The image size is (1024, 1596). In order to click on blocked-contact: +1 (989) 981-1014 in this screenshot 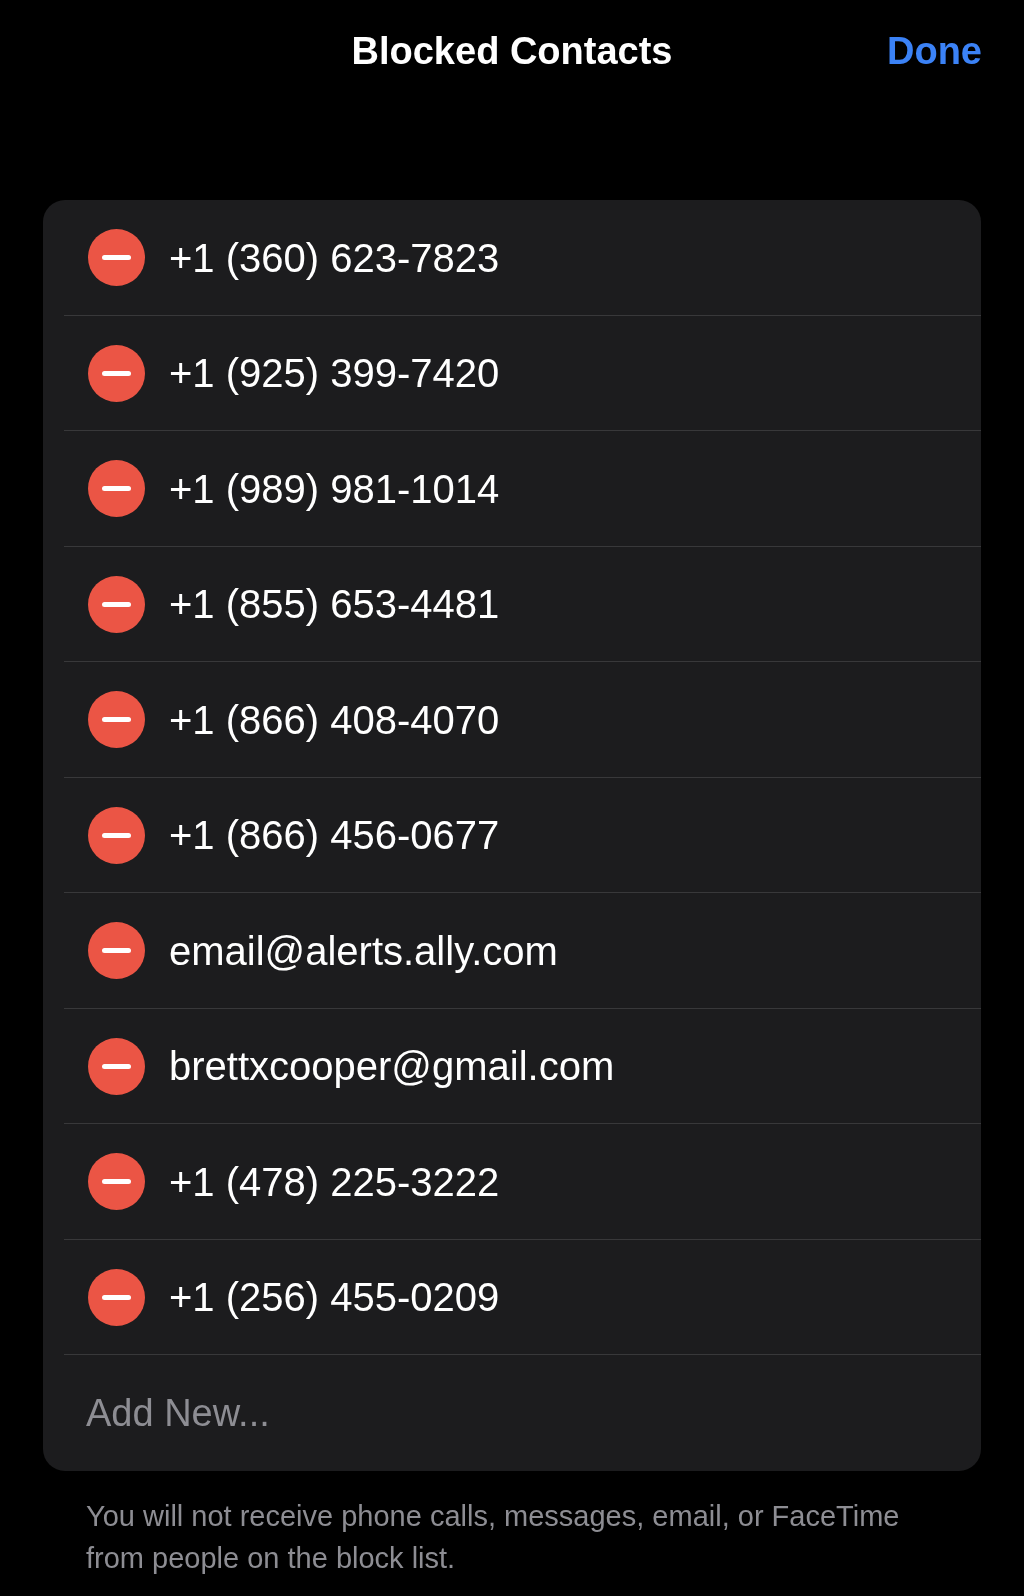, I will do `click(334, 489)`.